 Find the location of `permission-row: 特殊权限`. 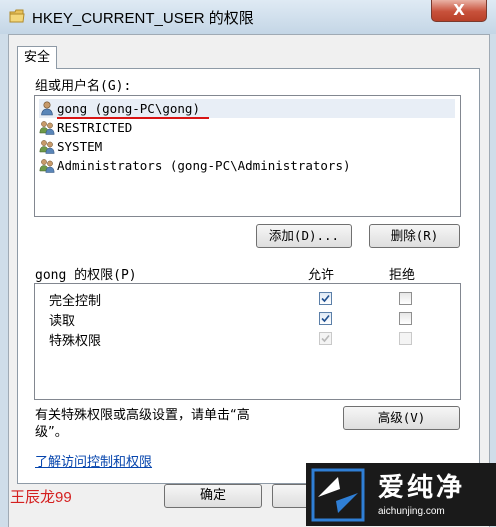

permission-row: 特殊权限 is located at coordinates (249, 338).